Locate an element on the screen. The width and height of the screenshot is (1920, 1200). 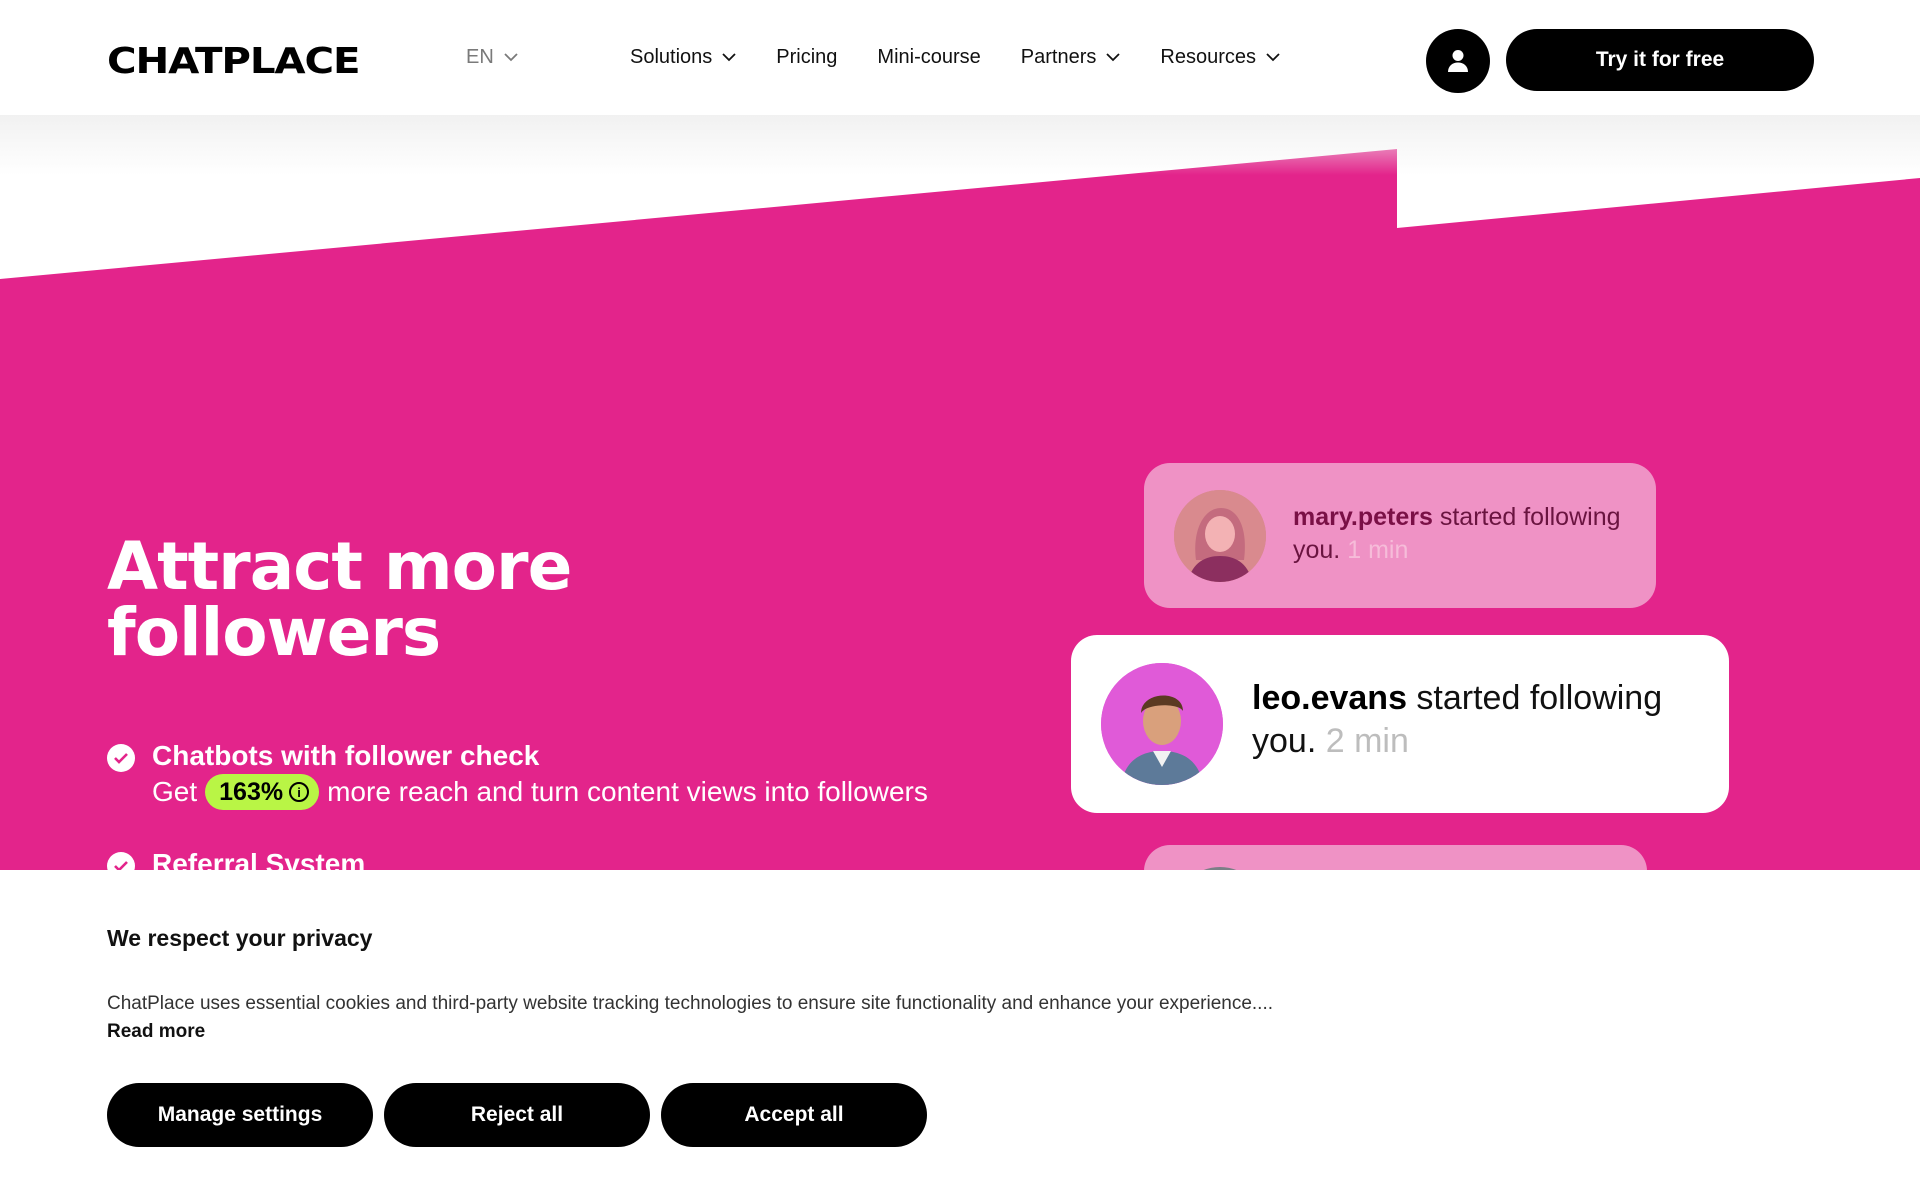
manage-settings-button: Manage settings is located at coordinates (240, 1115).